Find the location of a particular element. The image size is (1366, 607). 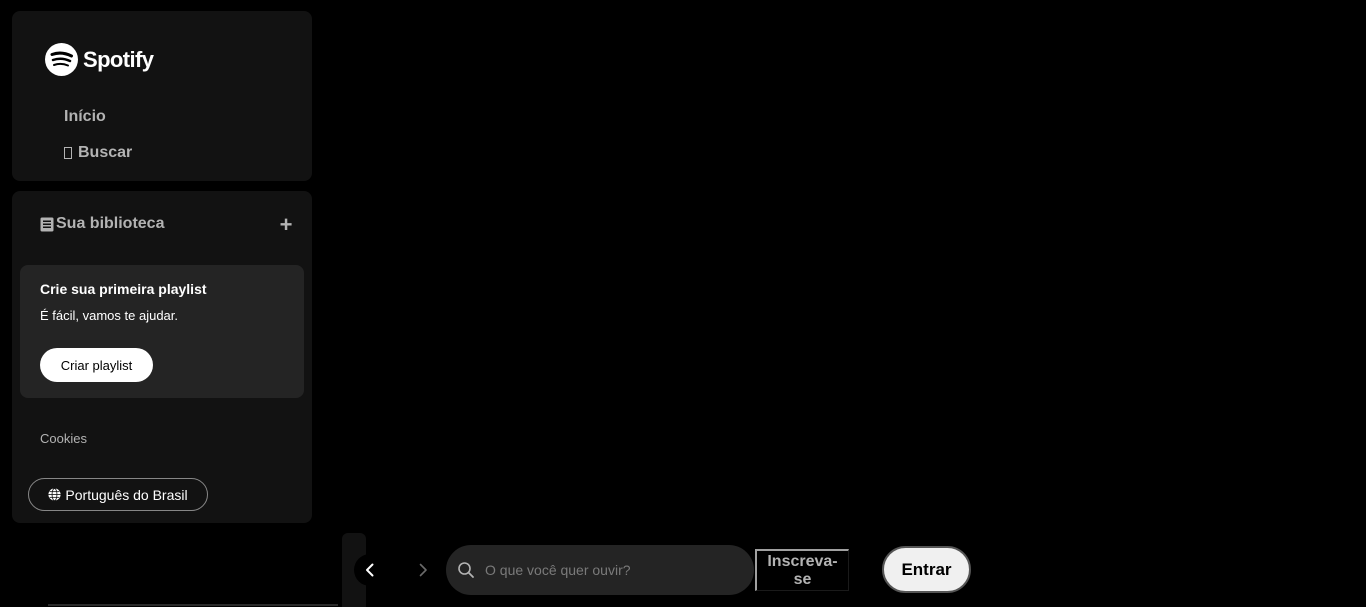

library-icon is located at coordinates (47, 224).